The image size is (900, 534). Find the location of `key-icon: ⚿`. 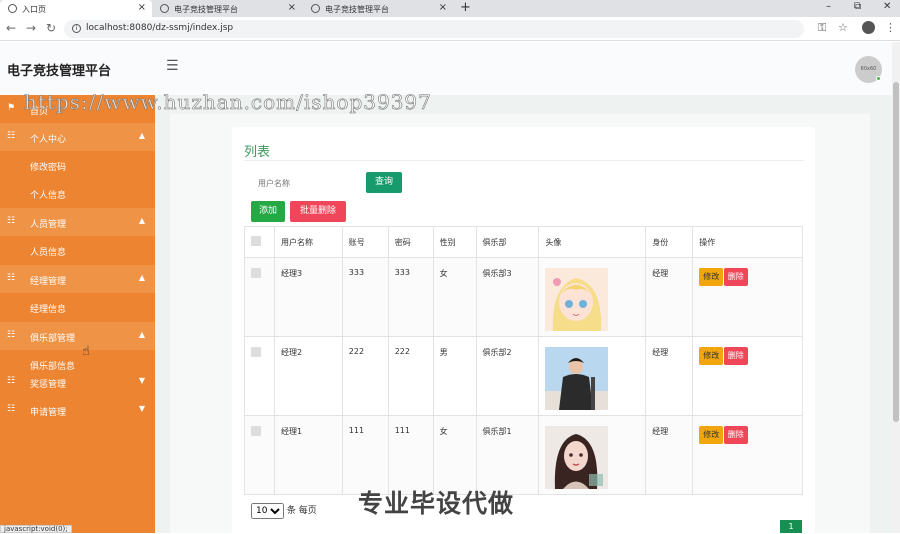

key-icon: ⚿ is located at coordinates (822, 28).